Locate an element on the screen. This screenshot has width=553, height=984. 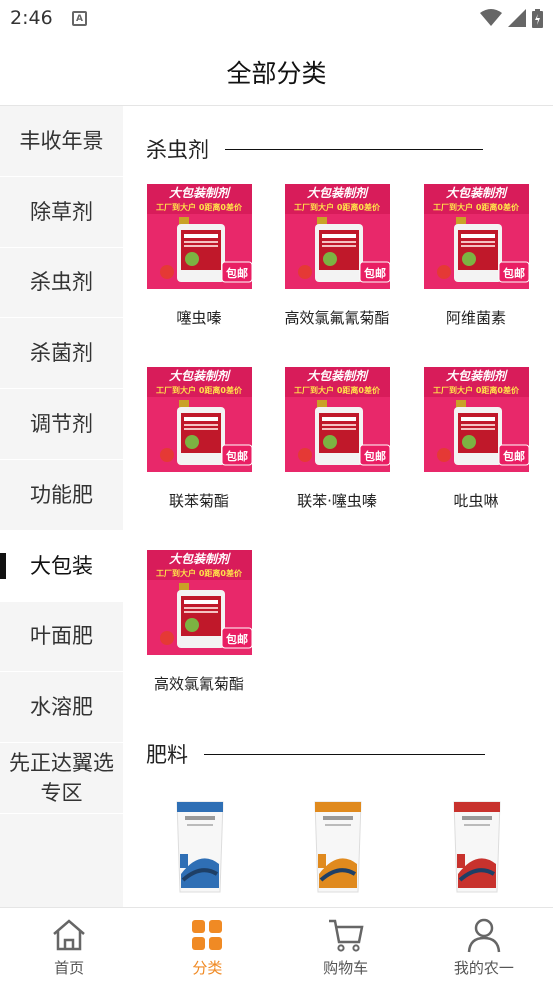
sidebar-item-label: 功能肥 is located at coordinates (61, 494).